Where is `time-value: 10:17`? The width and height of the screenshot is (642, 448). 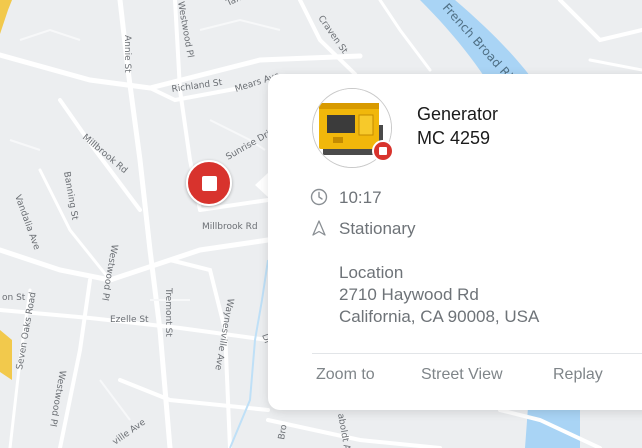
time-value: 10:17 is located at coordinates (360, 197).